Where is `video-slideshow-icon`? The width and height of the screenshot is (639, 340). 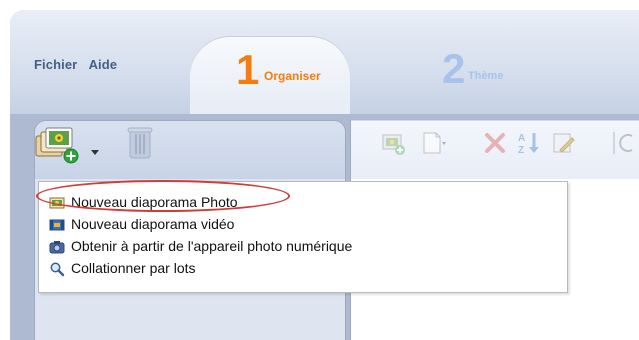 video-slideshow-icon is located at coordinates (57, 225).